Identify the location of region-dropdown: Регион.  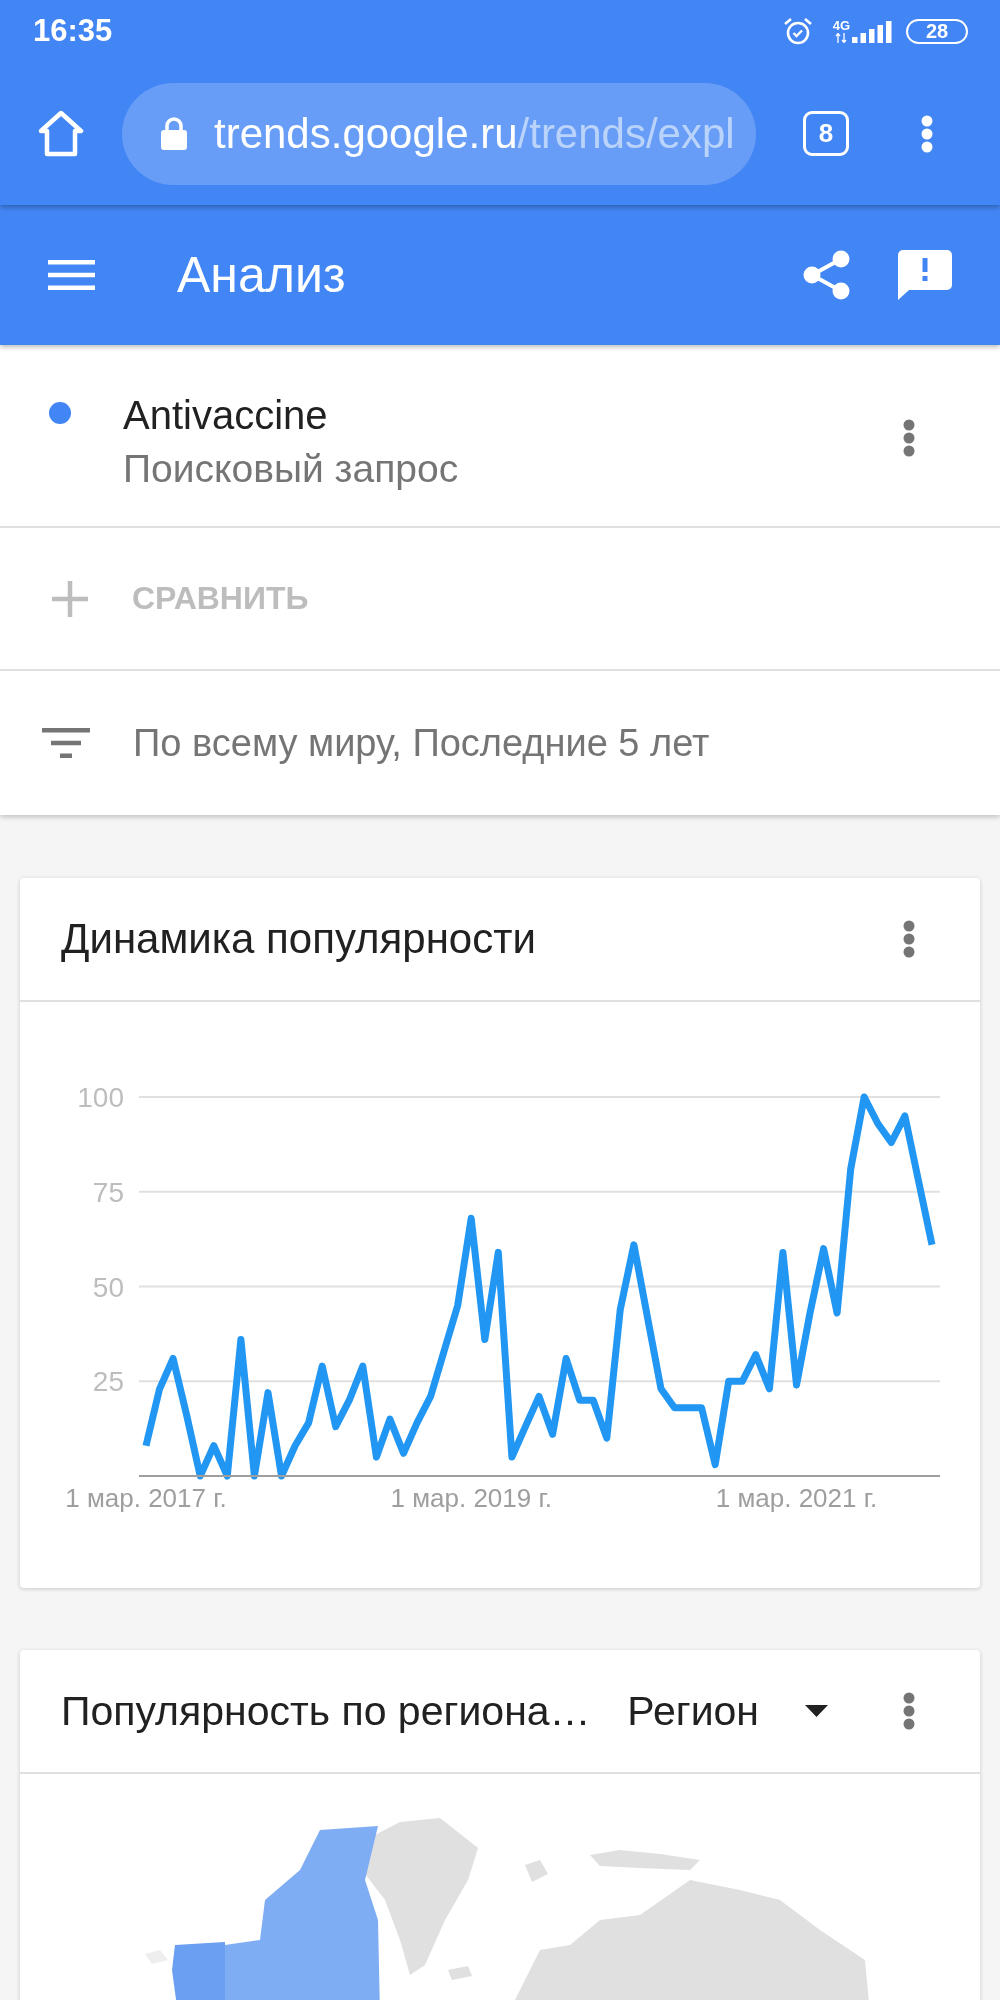
(727, 1711).